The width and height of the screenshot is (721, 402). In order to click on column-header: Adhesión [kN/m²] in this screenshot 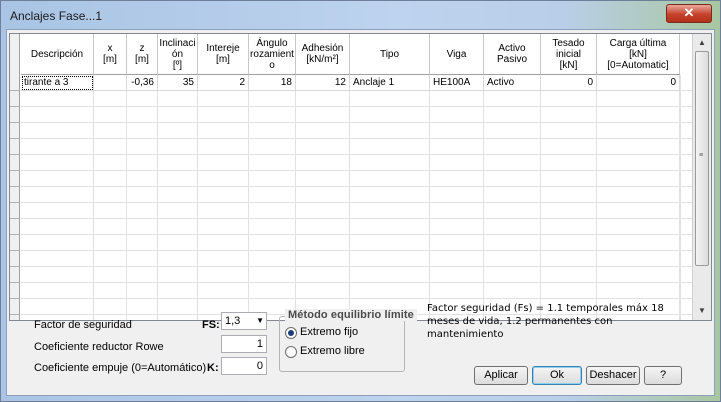, I will do `click(323, 54)`.